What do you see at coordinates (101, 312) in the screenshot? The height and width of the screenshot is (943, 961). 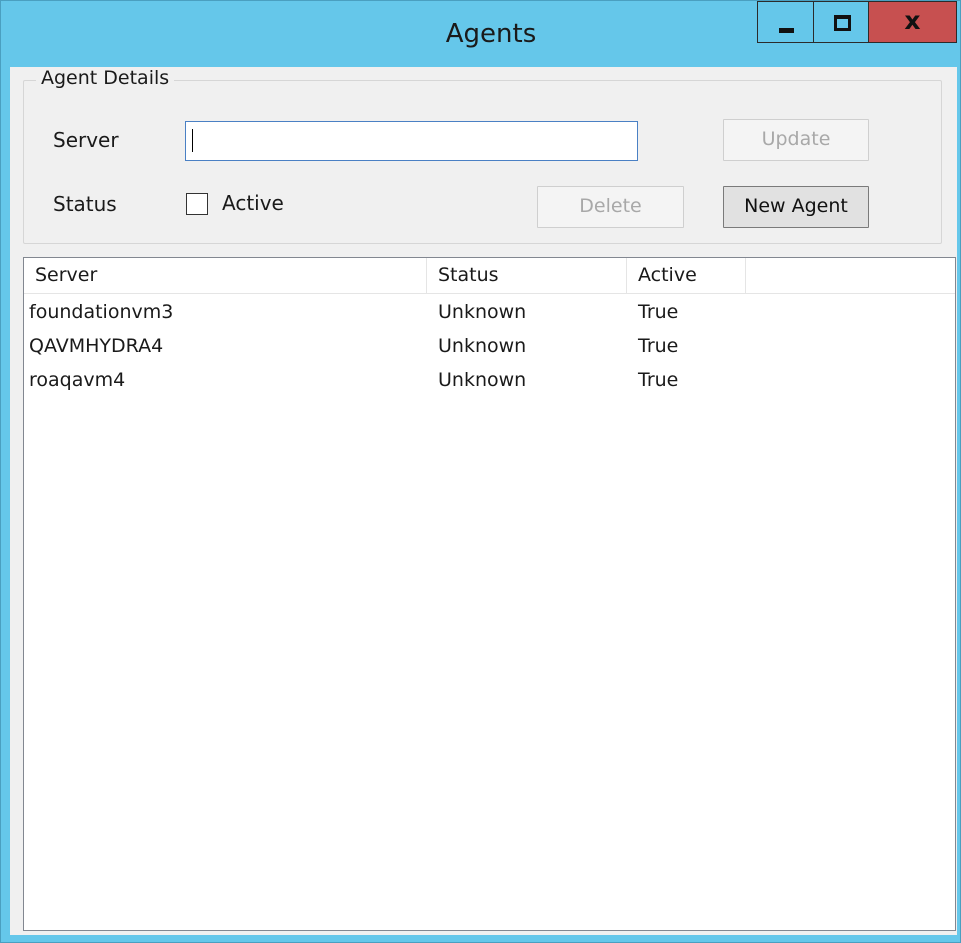 I see `cell-server: foundationvm3` at bounding box center [101, 312].